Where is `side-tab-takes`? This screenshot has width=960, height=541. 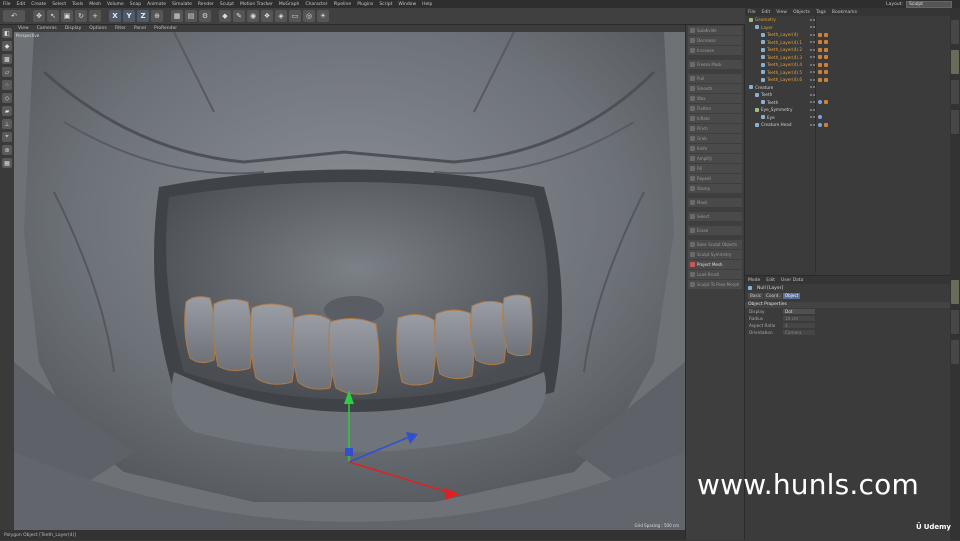
side-tab-takes is located at coordinates (955, 62).